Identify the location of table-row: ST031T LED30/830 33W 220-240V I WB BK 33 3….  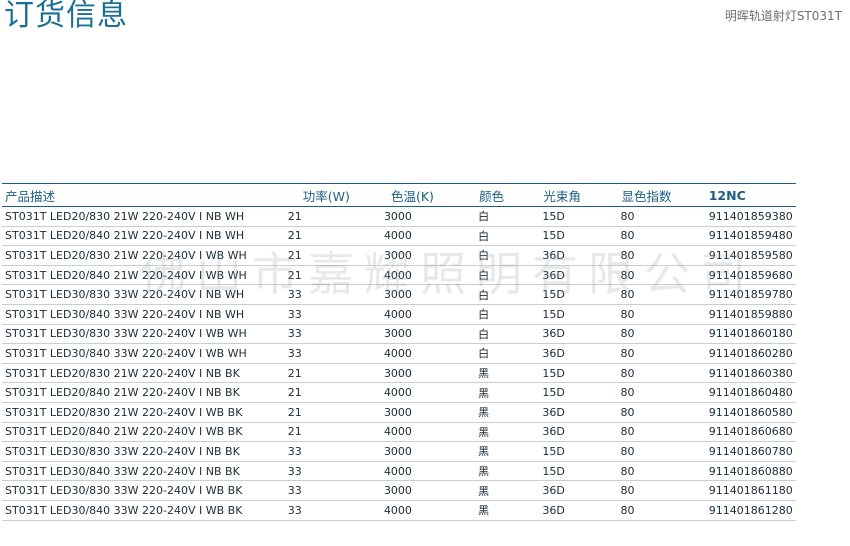
(399, 490).